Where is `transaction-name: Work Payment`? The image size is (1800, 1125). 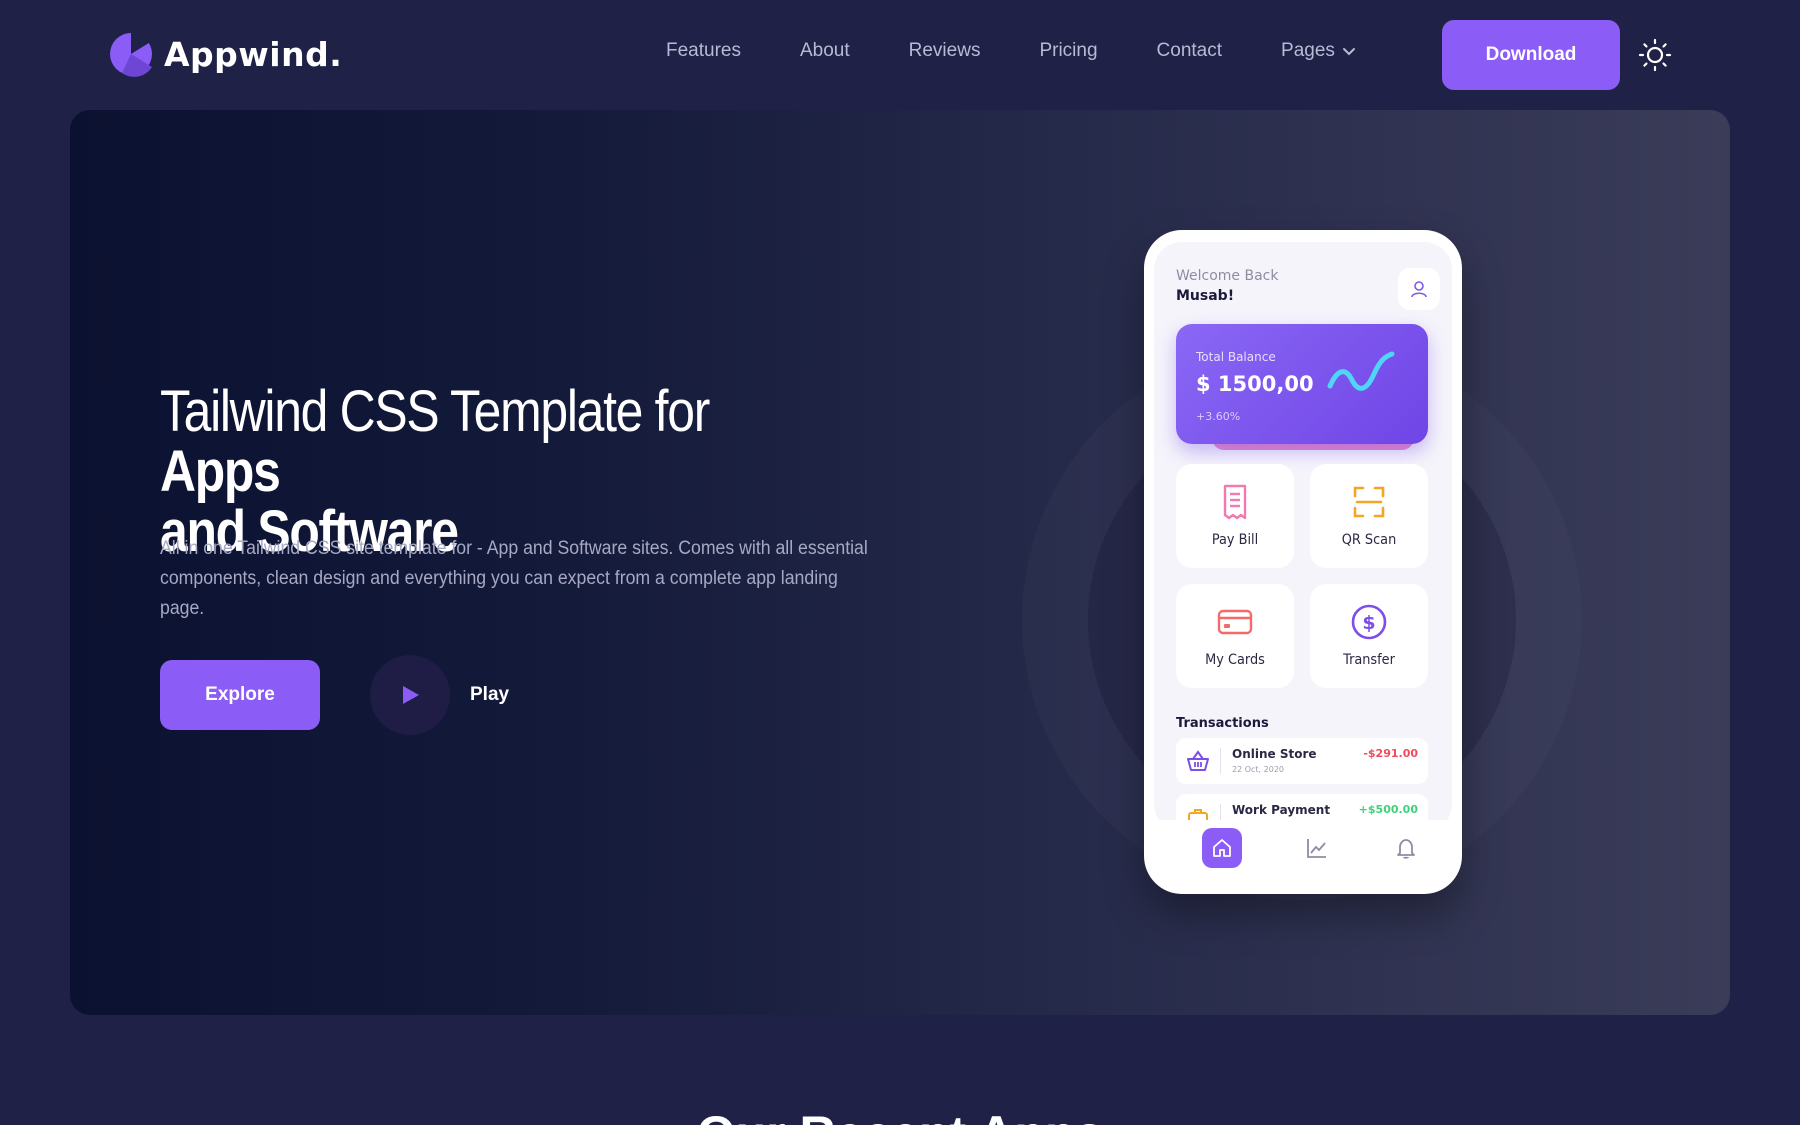 transaction-name: Work Payment is located at coordinates (1281, 810).